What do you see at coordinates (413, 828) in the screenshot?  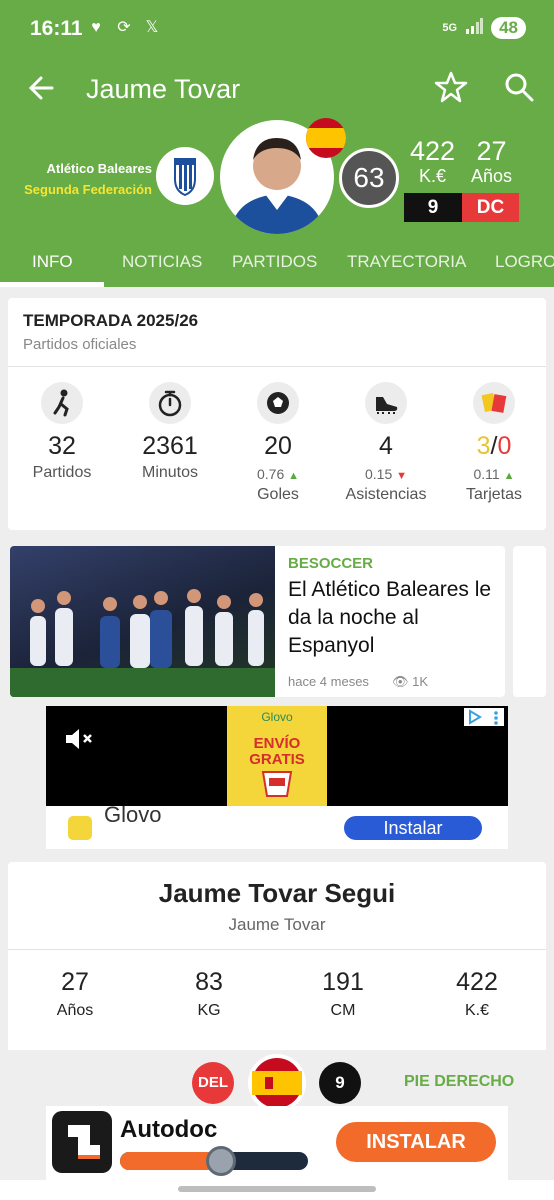 I see `install-button: Instalar` at bounding box center [413, 828].